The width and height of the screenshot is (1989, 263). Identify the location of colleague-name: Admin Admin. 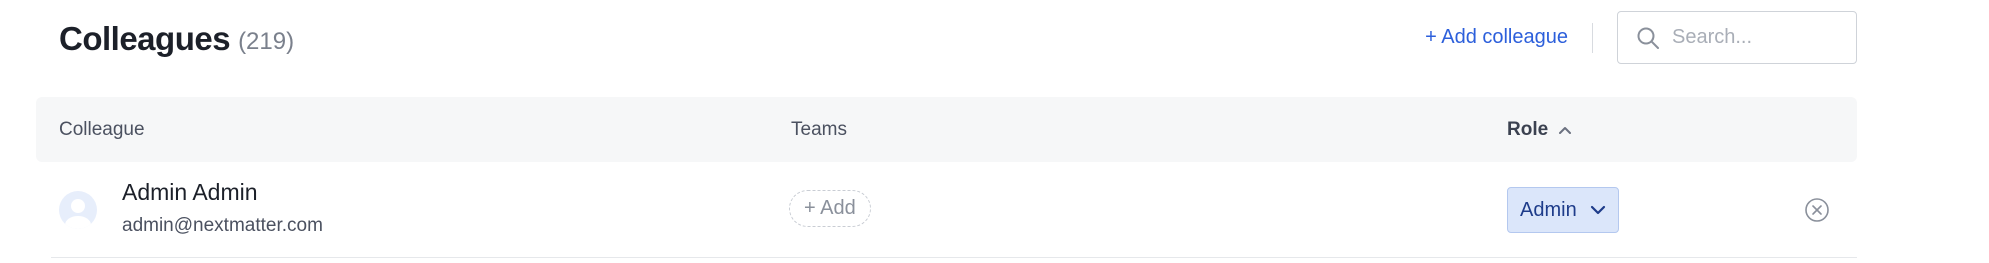
(190, 192).